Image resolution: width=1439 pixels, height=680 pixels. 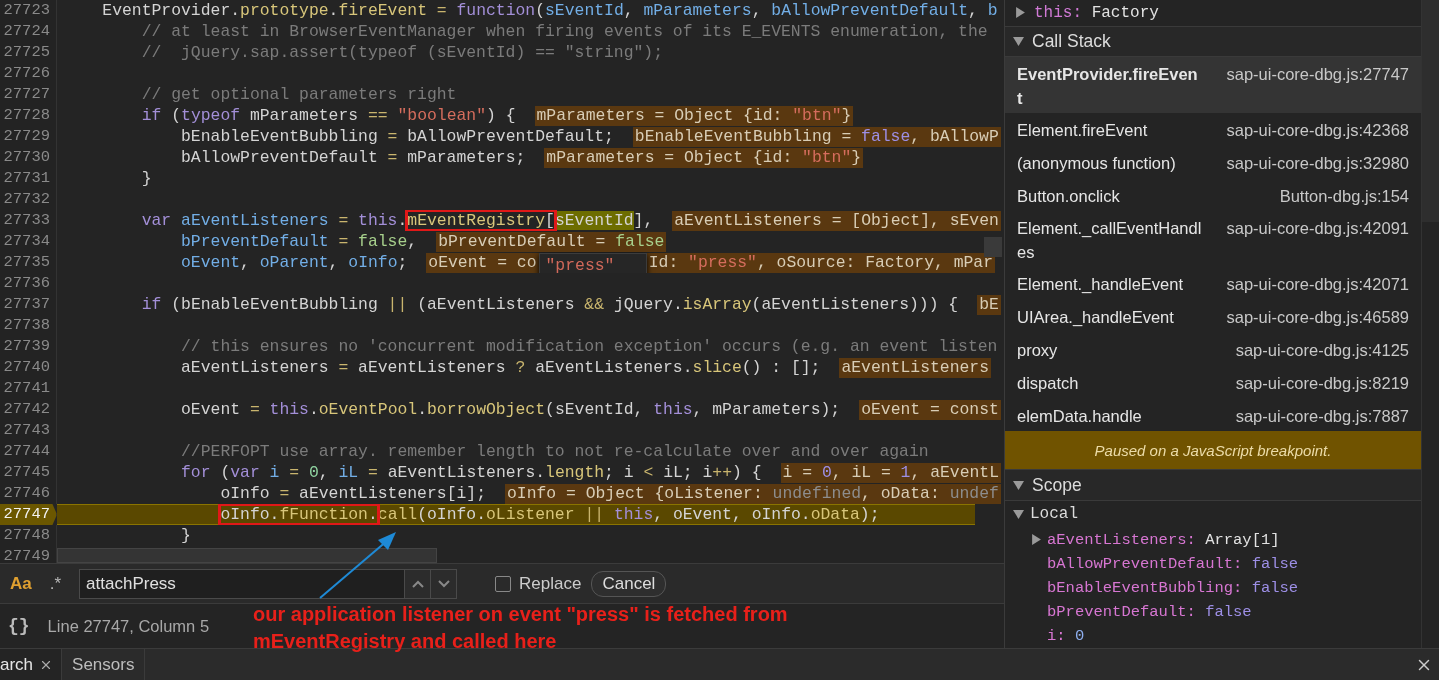 I want to click on call-stack-frame: Element._handleEvent sap-ui-core-dbg.js:42071, so click(x=1213, y=283).